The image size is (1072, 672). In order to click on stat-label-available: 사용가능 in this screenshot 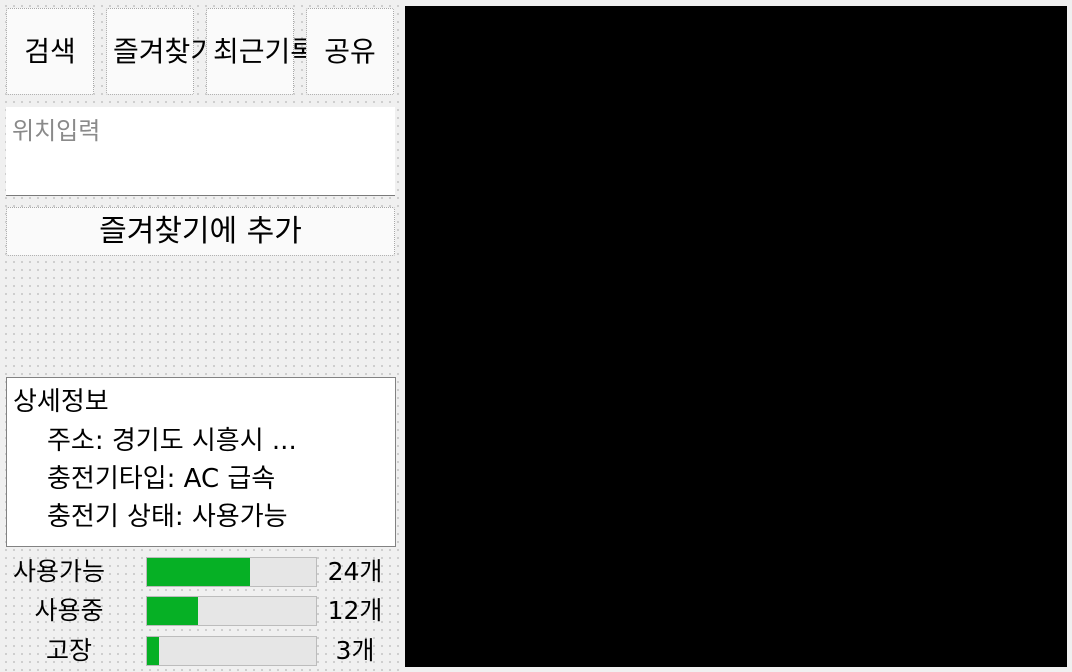, I will do `click(58, 571)`.